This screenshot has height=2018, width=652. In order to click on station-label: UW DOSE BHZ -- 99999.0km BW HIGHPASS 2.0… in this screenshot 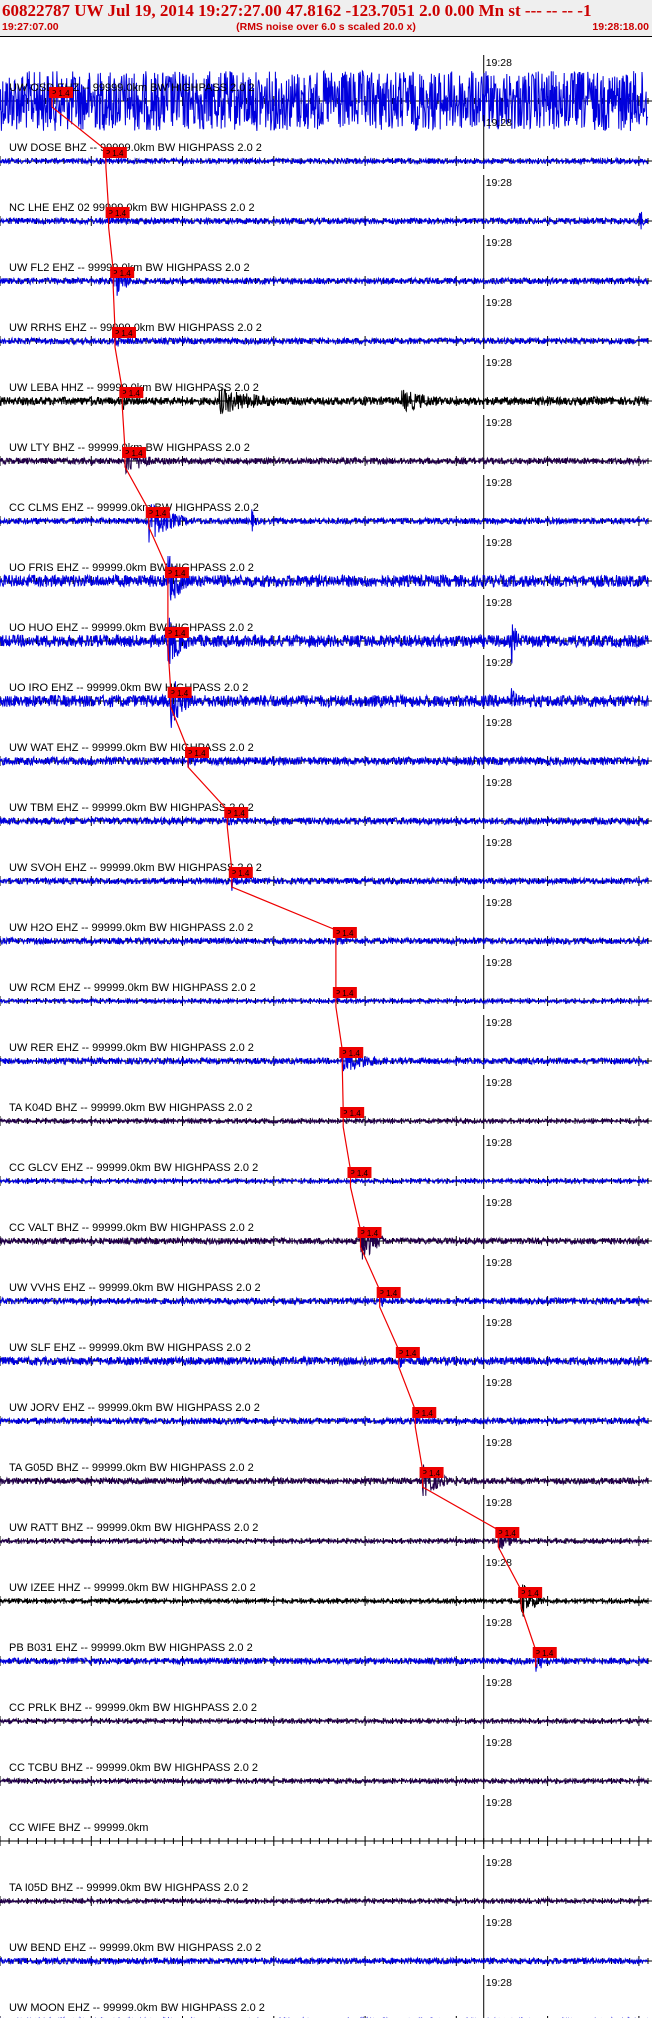, I will do `click(135, 148)`.